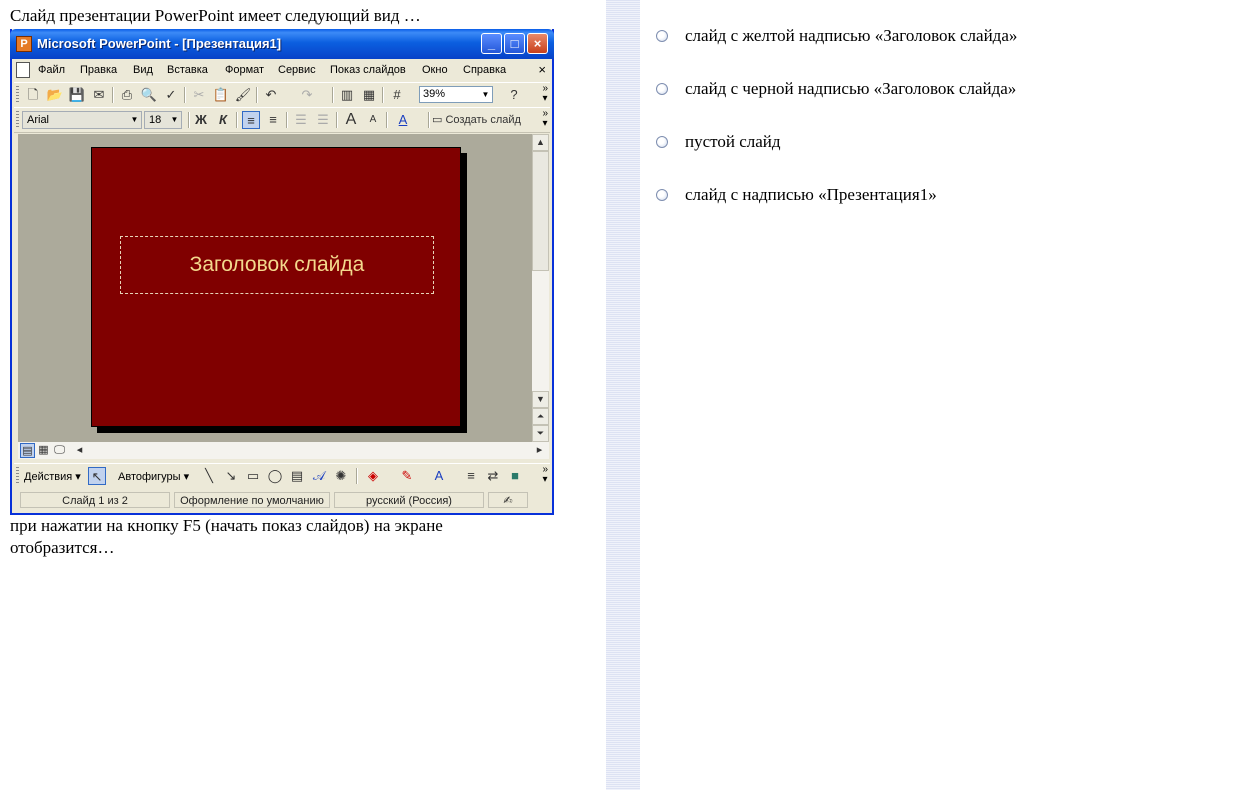 This screenshot has height=790, width=1245. Describe the element at coordinates (733, 142) in the screenshot. I see `answer-label-3: пустой слайд` at that location.